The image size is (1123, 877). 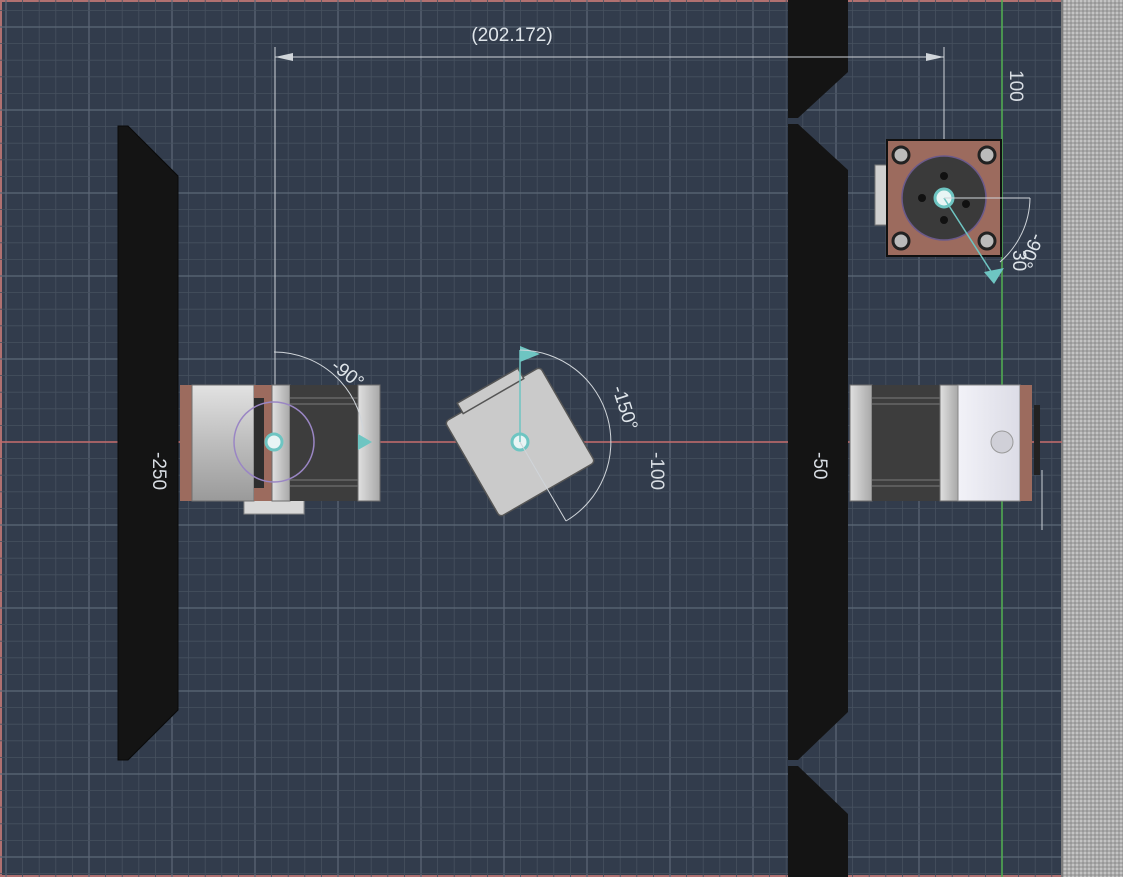 What do you see at coordinates (280, 433) in the screenshot?
I see `left-motor: -90°` at bounding box center [280, 433].